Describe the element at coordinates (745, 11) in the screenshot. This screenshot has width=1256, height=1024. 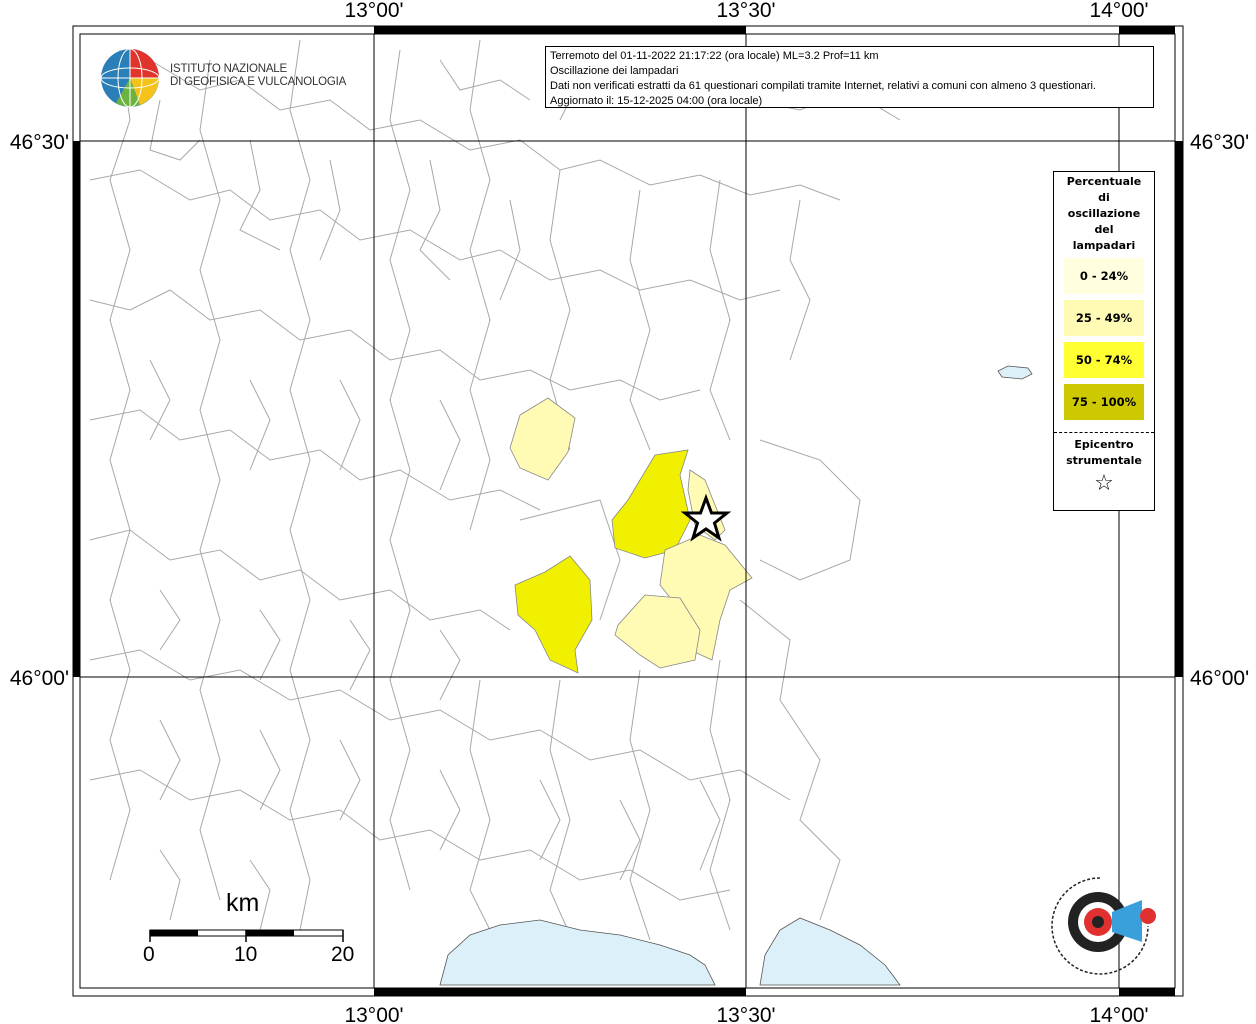
I see `lon-label-top-2: 13°30'` at that location.